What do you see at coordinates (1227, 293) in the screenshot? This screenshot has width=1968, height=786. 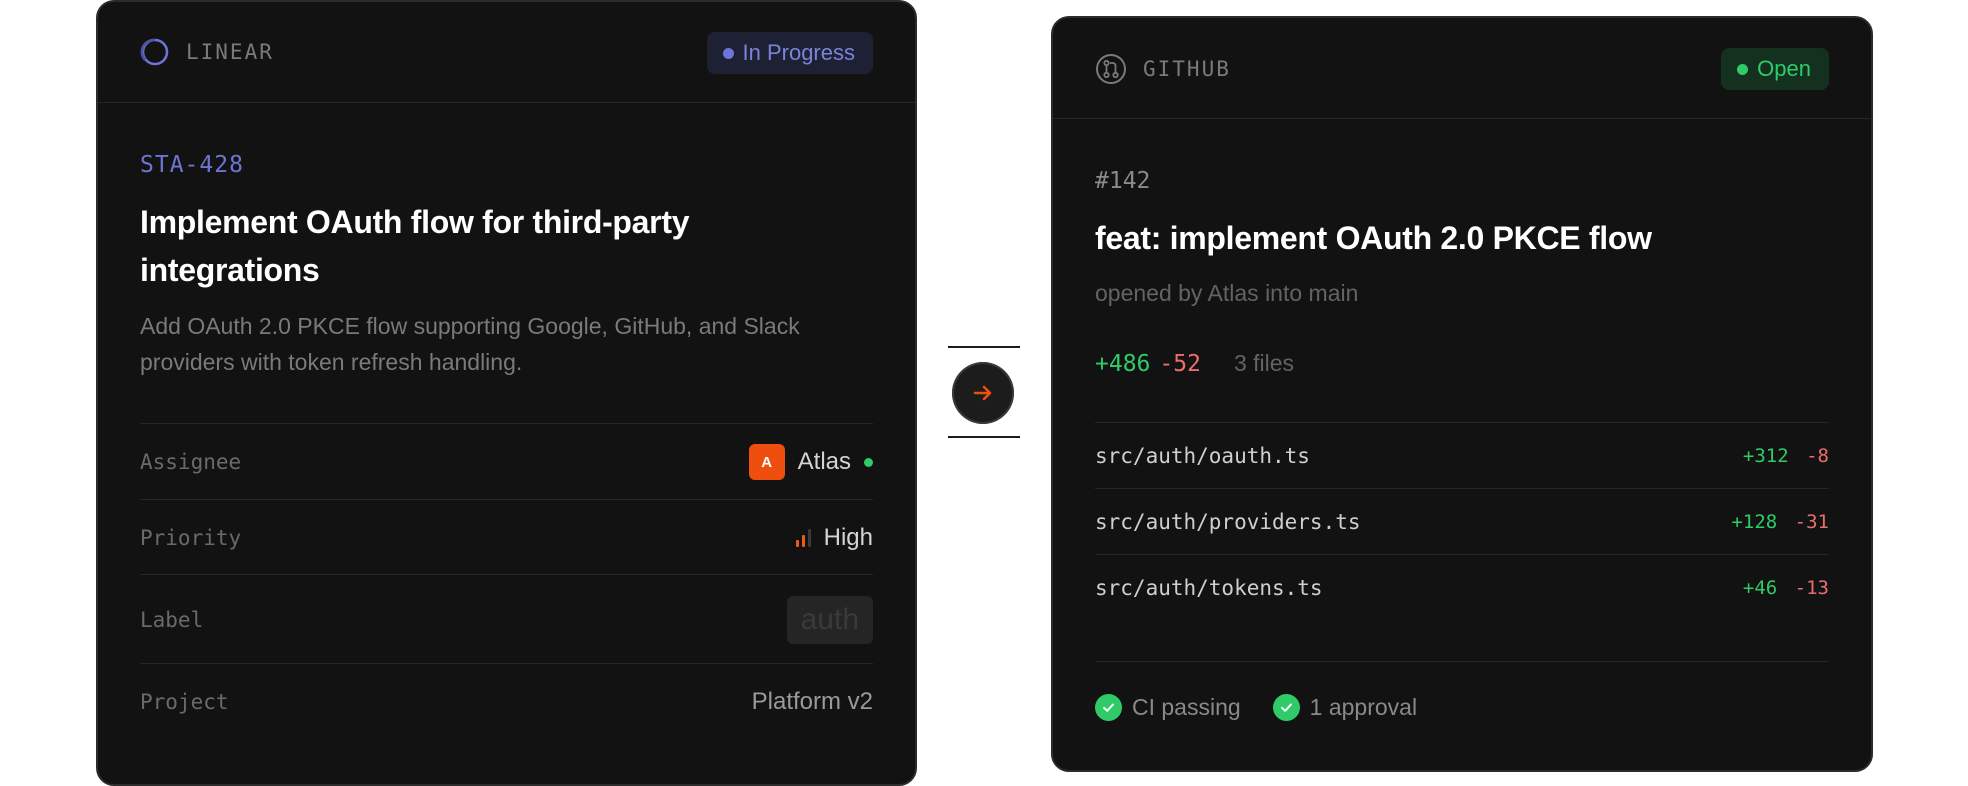 I see `pr-subtitle: opened by Atlas into main` at bounding box center [1227, 293].